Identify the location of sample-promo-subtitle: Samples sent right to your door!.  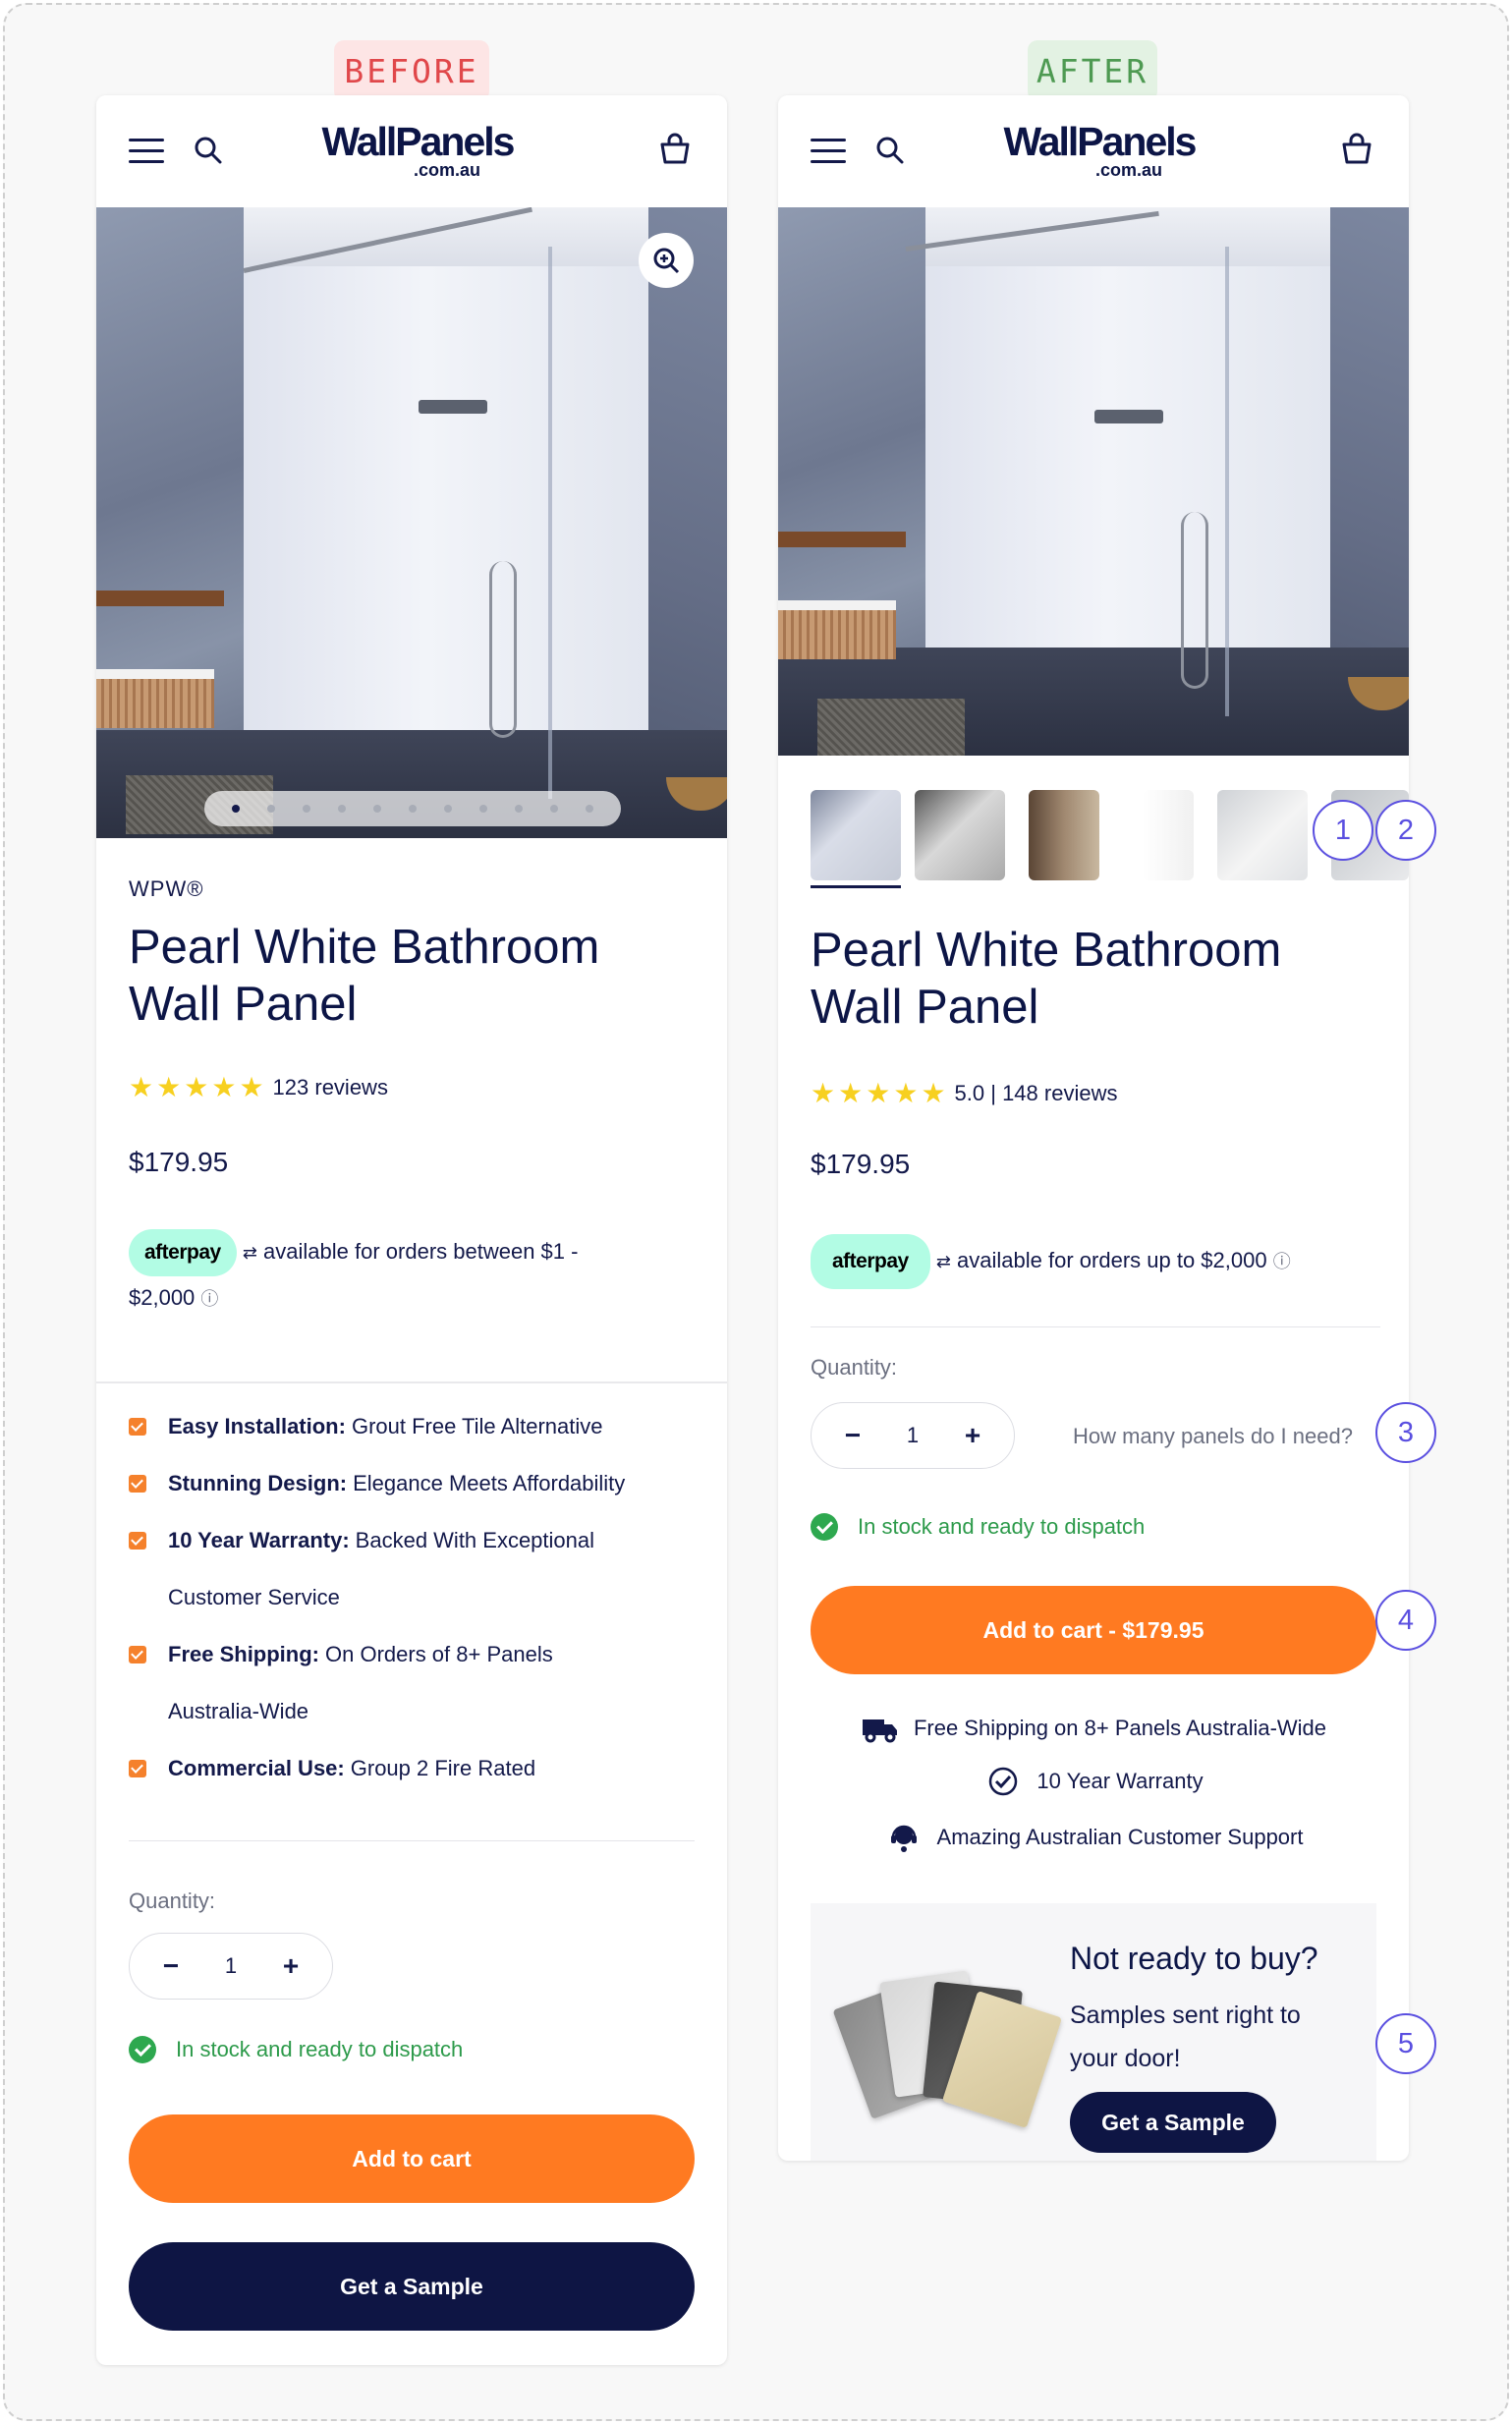
(1185, 2036).